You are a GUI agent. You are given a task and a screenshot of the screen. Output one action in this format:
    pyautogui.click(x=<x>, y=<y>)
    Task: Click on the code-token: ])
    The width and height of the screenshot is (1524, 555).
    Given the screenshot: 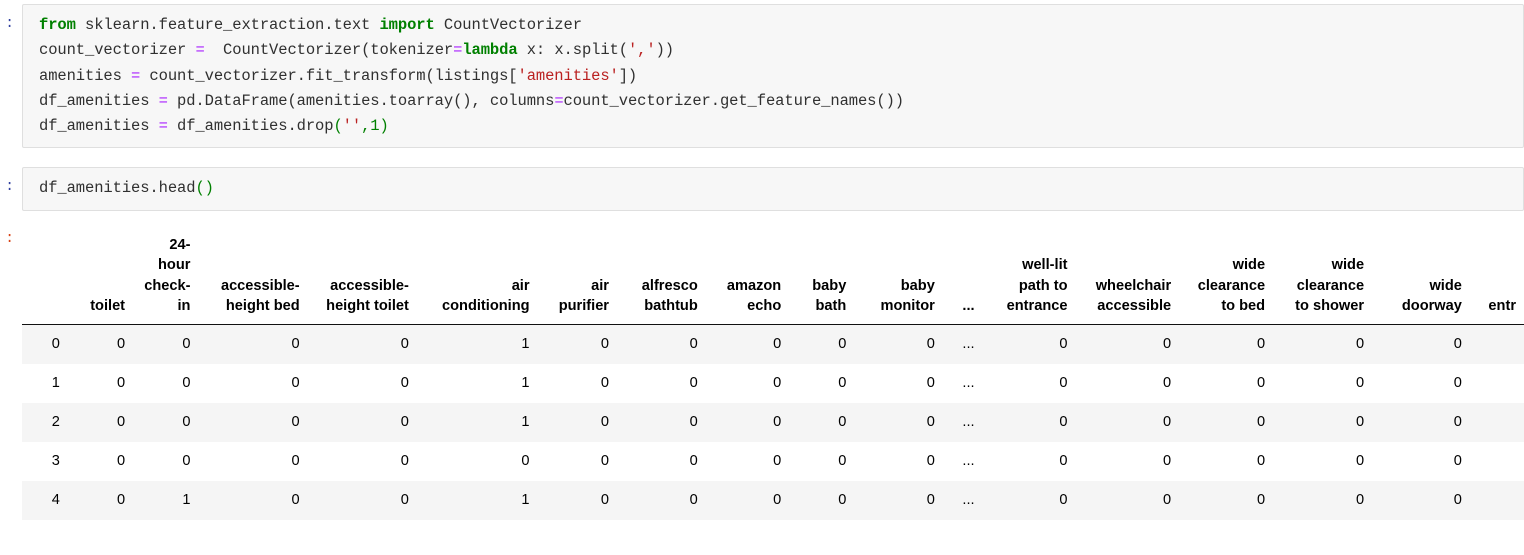 What is the action you would take?
    pyautogui.click(x=628, y=75)
    